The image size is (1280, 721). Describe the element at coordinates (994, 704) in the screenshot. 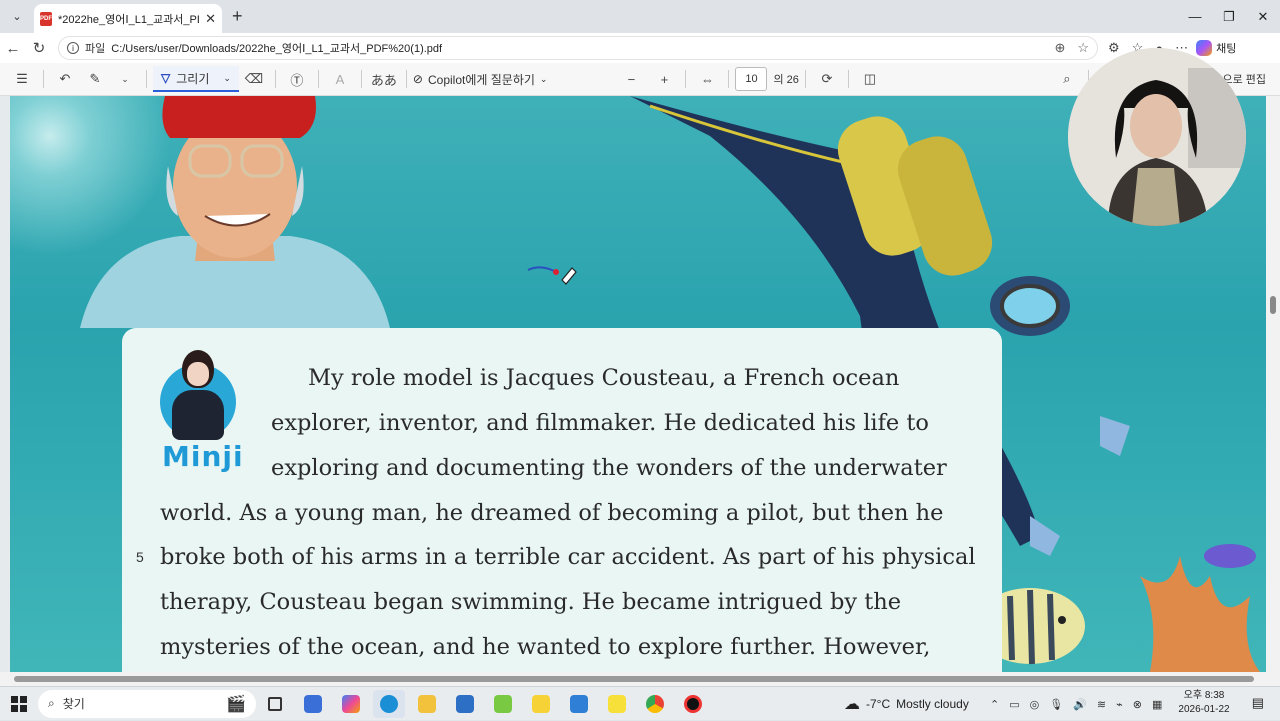

I see `show-hidden-icons-icon: ⌃` at that location.